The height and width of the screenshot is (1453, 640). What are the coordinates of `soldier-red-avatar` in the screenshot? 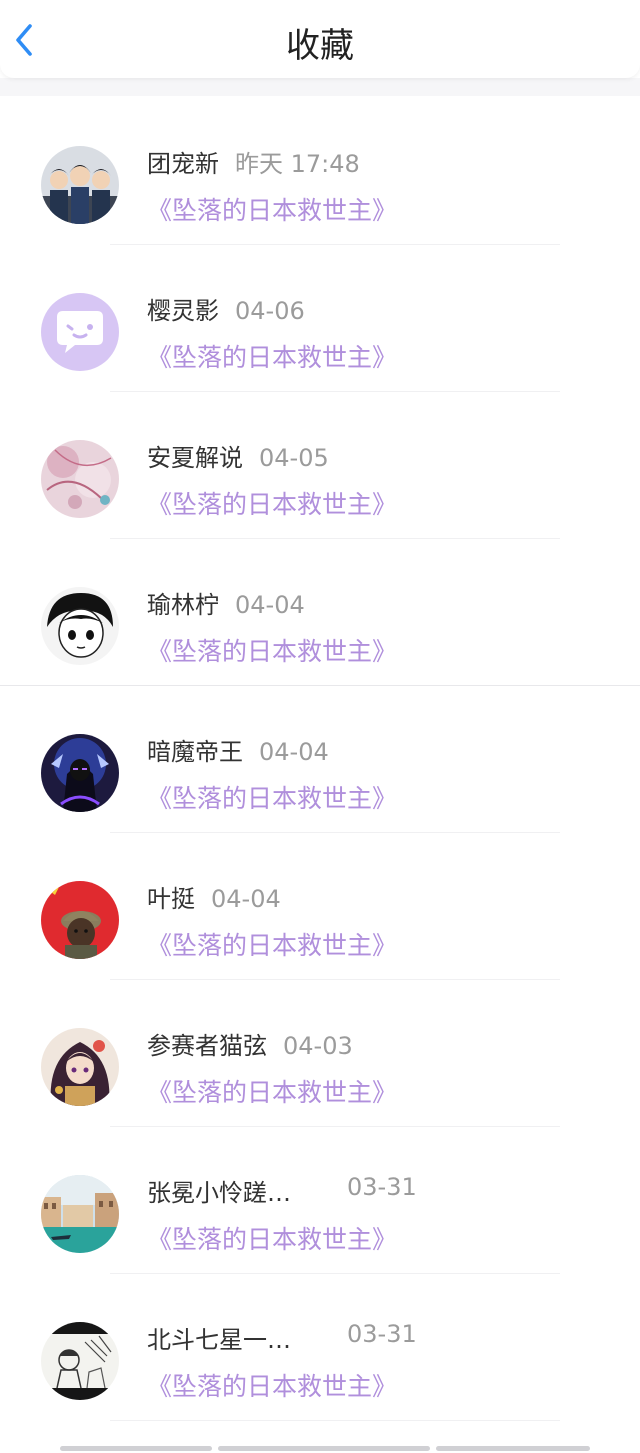 It's located at (80, 920).